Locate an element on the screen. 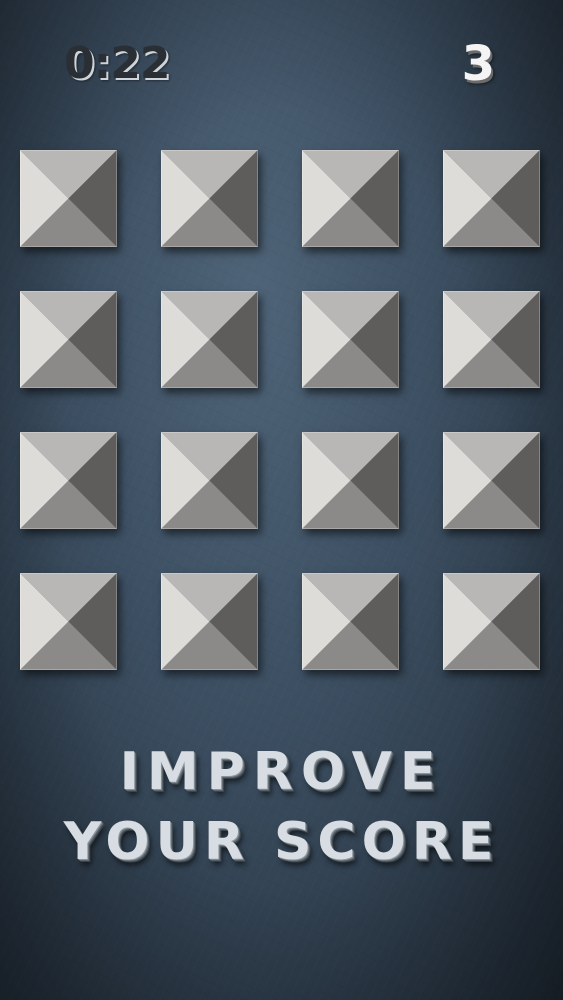 The image size is (563, 1000). banner-line-improve: IMPROVE is located at coordinates (281, 772).